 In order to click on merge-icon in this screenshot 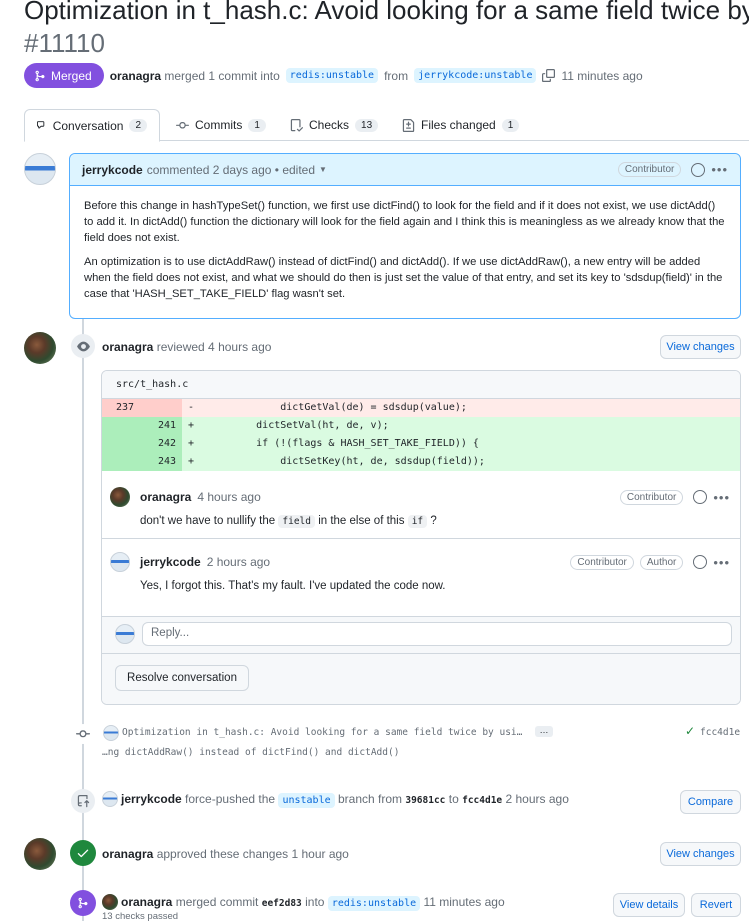, I will do `click(40, 75)`.